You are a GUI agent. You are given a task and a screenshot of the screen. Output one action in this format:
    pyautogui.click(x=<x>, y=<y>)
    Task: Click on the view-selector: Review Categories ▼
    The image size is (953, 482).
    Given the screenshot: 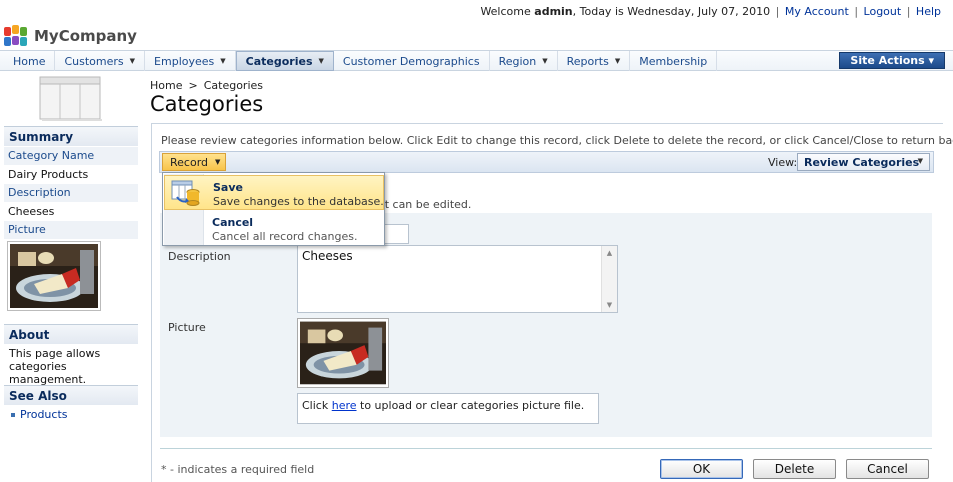 What is the action you would take?
    pyautogui.click(x=863, y=162)
    